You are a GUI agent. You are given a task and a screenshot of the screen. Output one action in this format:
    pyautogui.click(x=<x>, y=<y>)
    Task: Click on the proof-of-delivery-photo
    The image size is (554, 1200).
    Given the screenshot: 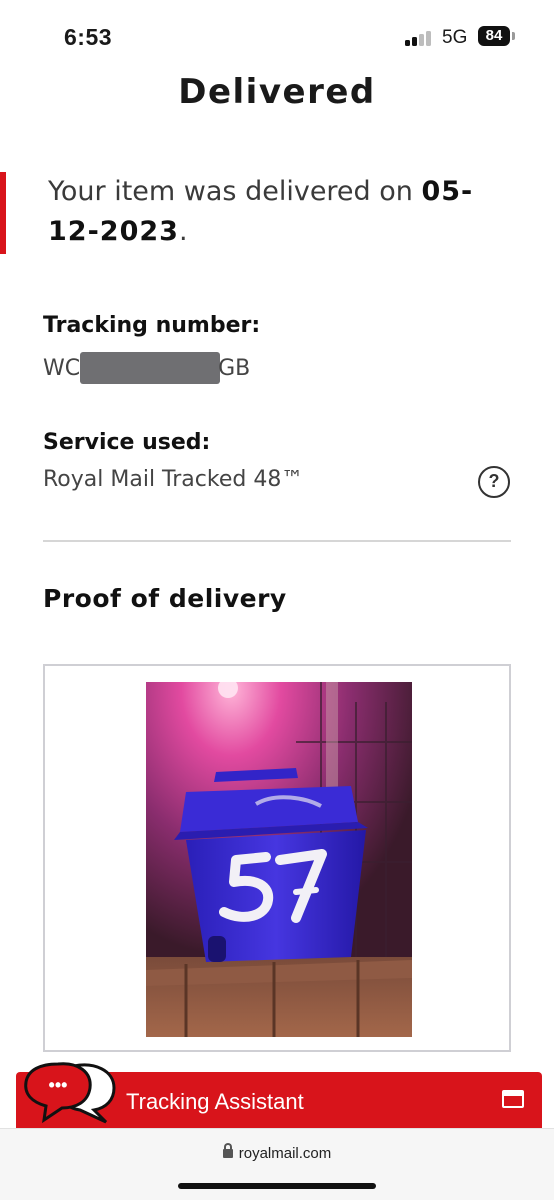 What is the action you would take?
    pyautogui.click(x=279, y=859)
    